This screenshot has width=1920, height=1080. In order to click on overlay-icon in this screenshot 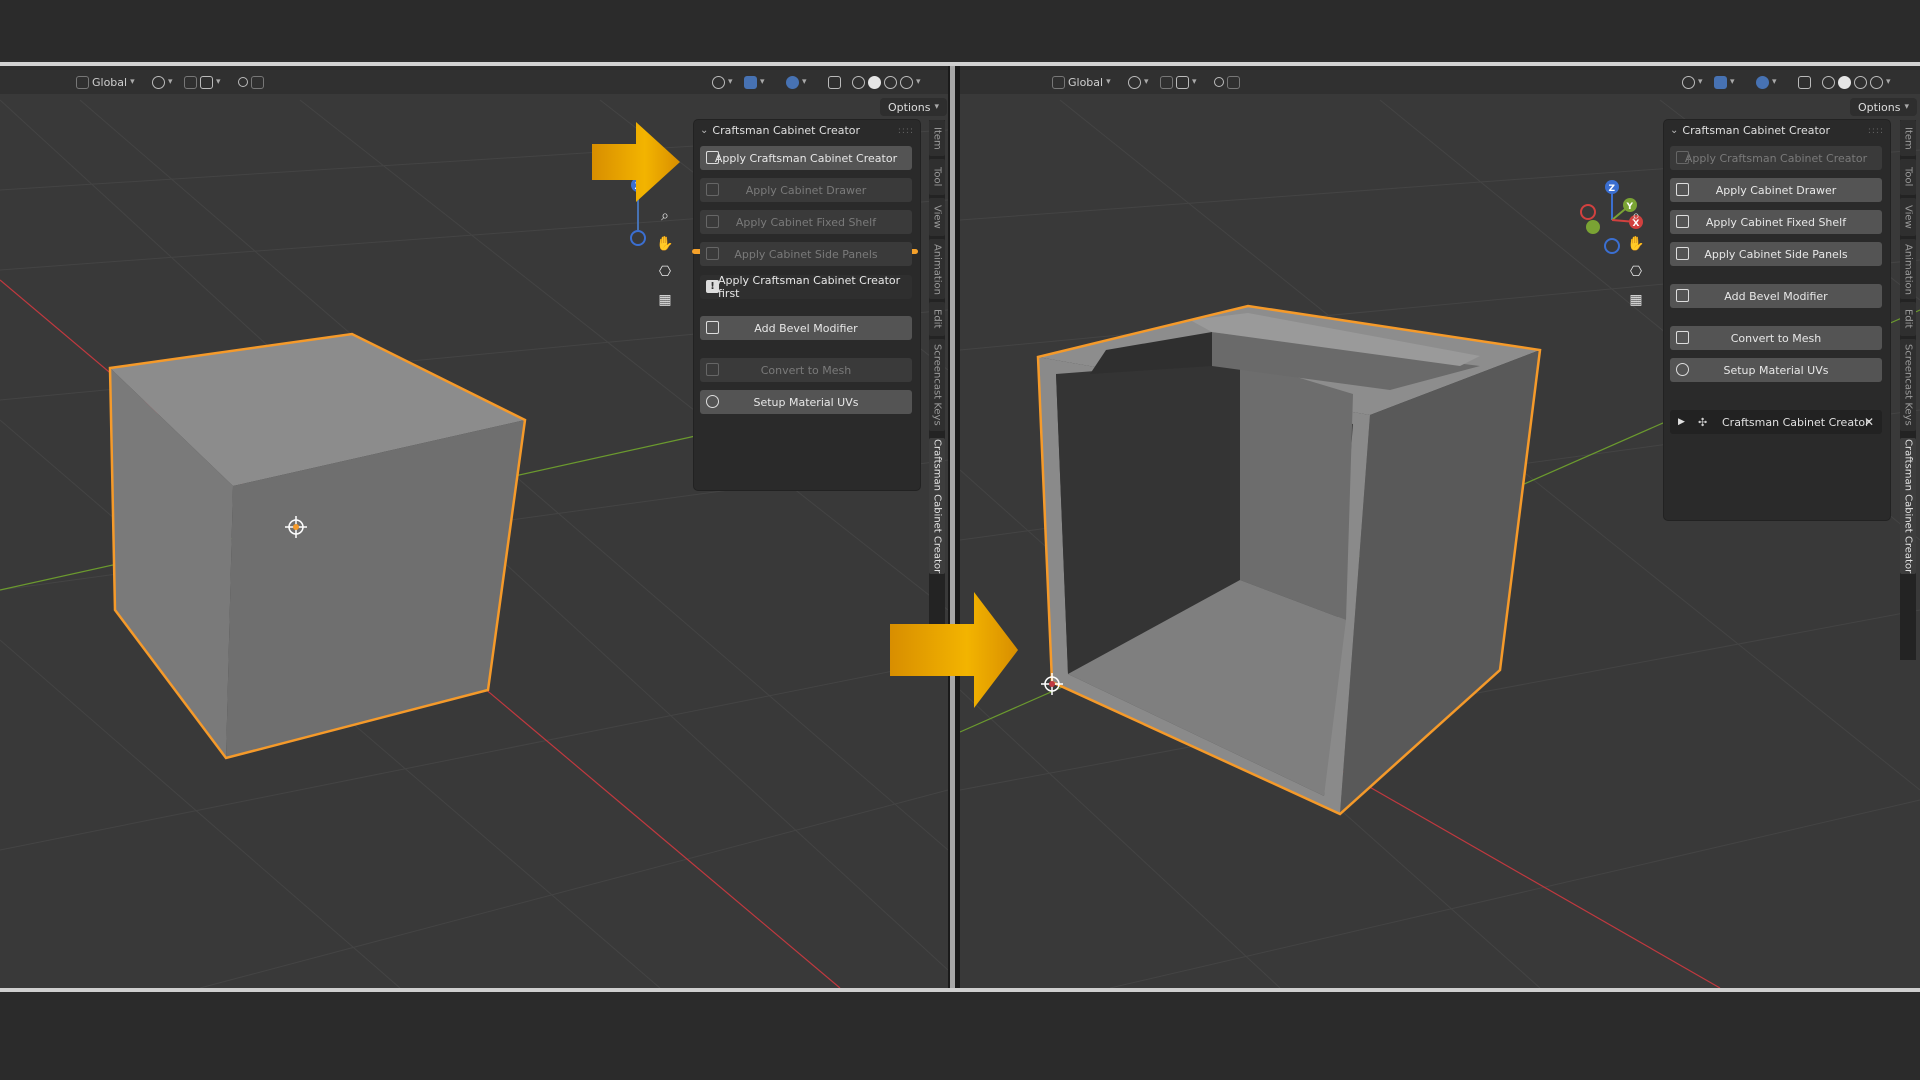, I will do `click(1762, 82)`.